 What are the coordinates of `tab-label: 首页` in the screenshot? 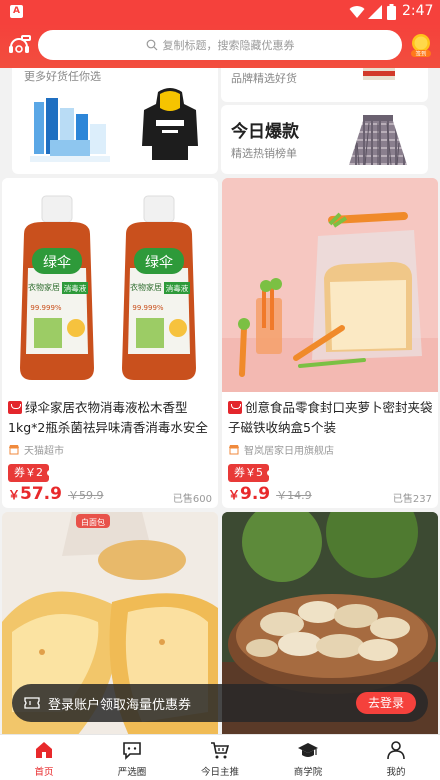 It's located at (44, 772).